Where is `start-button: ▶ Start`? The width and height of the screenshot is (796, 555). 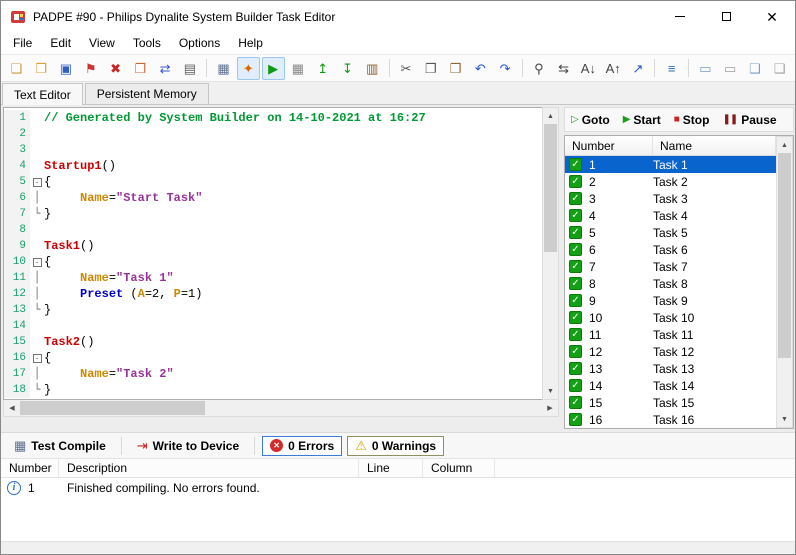
start-button: ▶ Start is located at coordinates (642, 120).